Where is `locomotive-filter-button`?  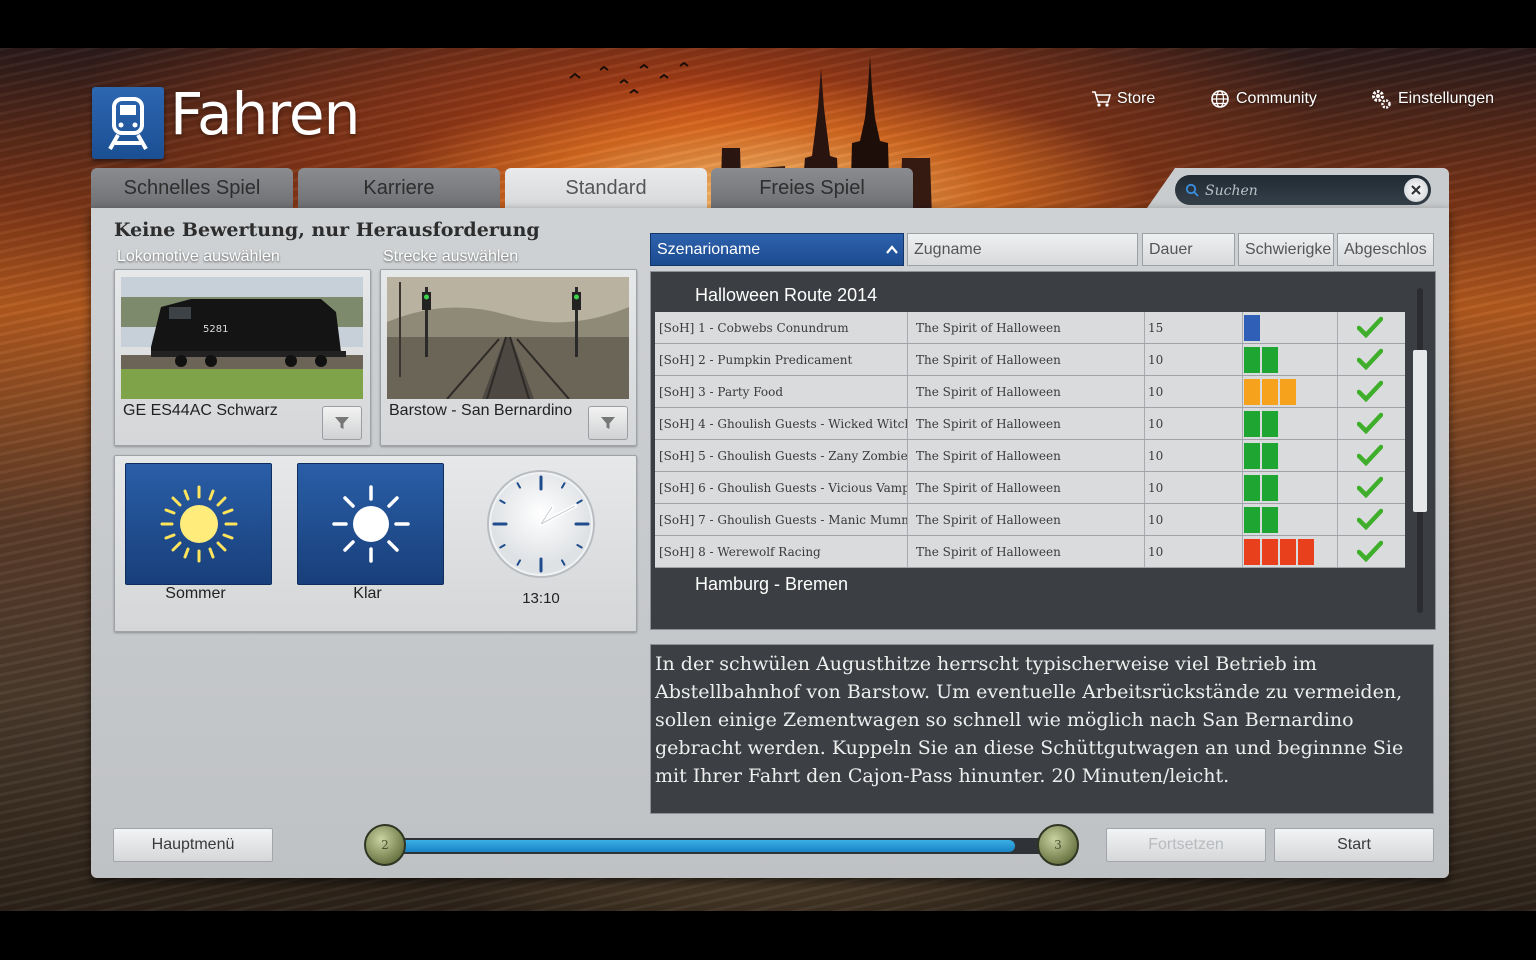
locomotive-filter-button is located at coordinates (342, 423).